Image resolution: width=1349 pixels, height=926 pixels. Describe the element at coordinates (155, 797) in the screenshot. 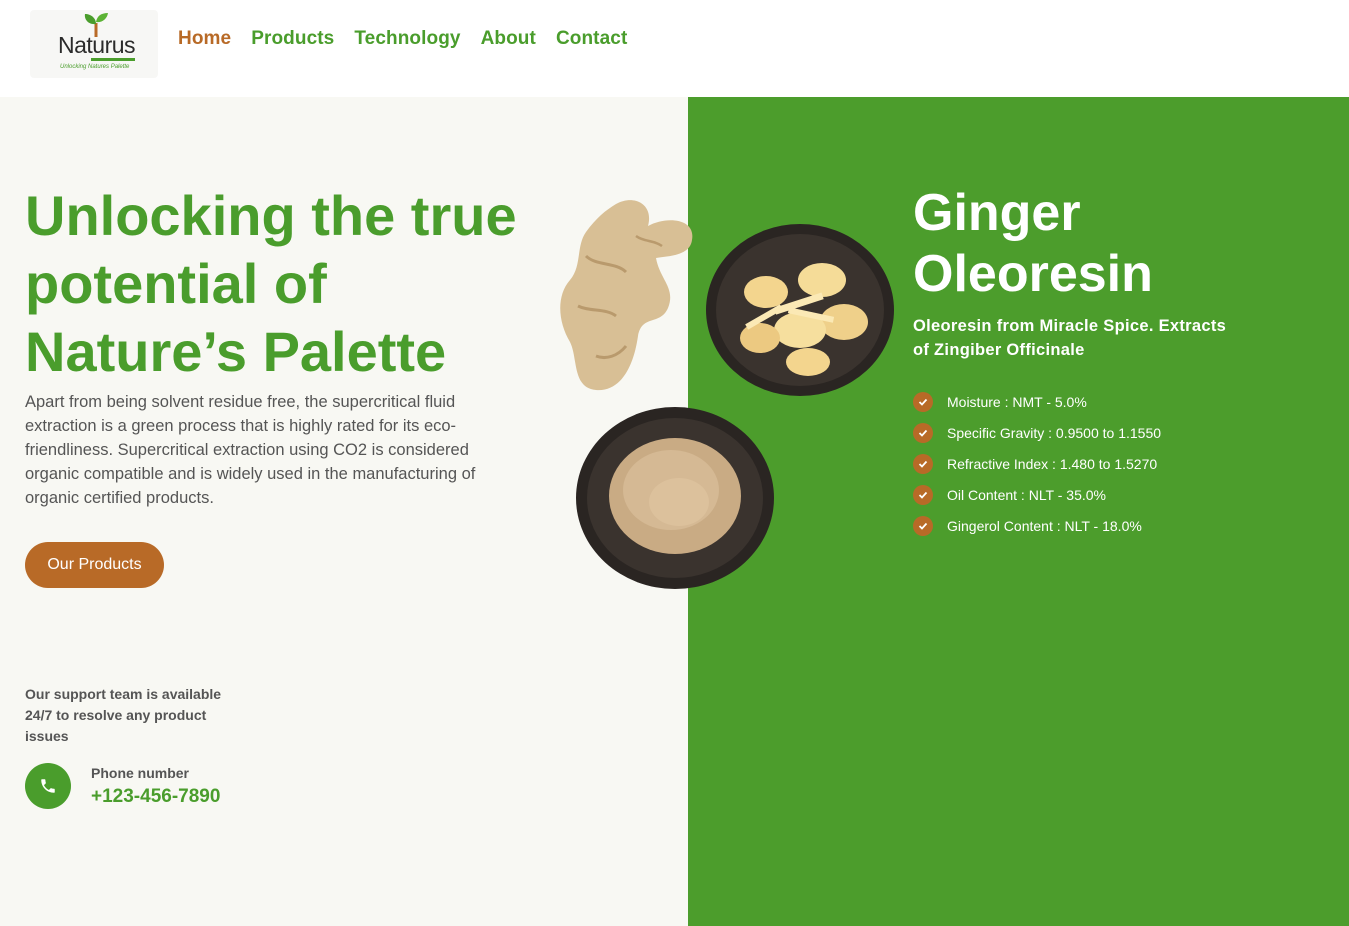

I see `phone-number: +123-456-7890` at that location.